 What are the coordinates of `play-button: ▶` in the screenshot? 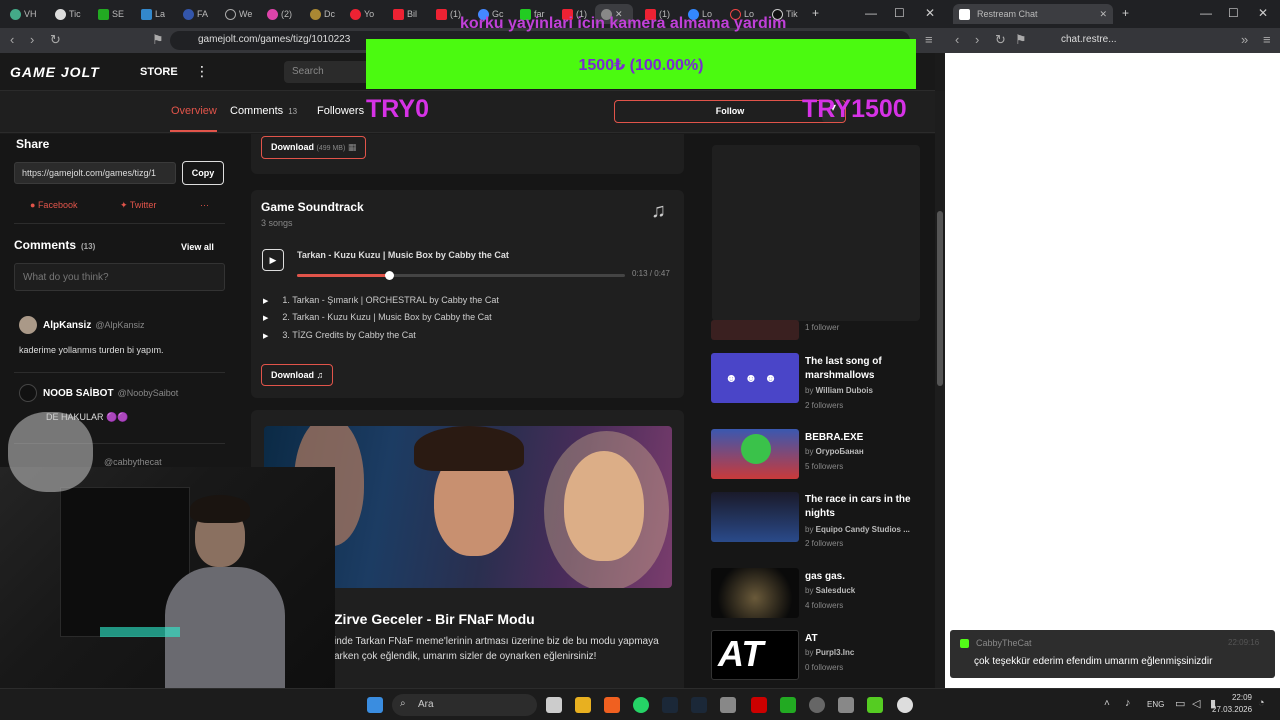 It's located at (273, 260).